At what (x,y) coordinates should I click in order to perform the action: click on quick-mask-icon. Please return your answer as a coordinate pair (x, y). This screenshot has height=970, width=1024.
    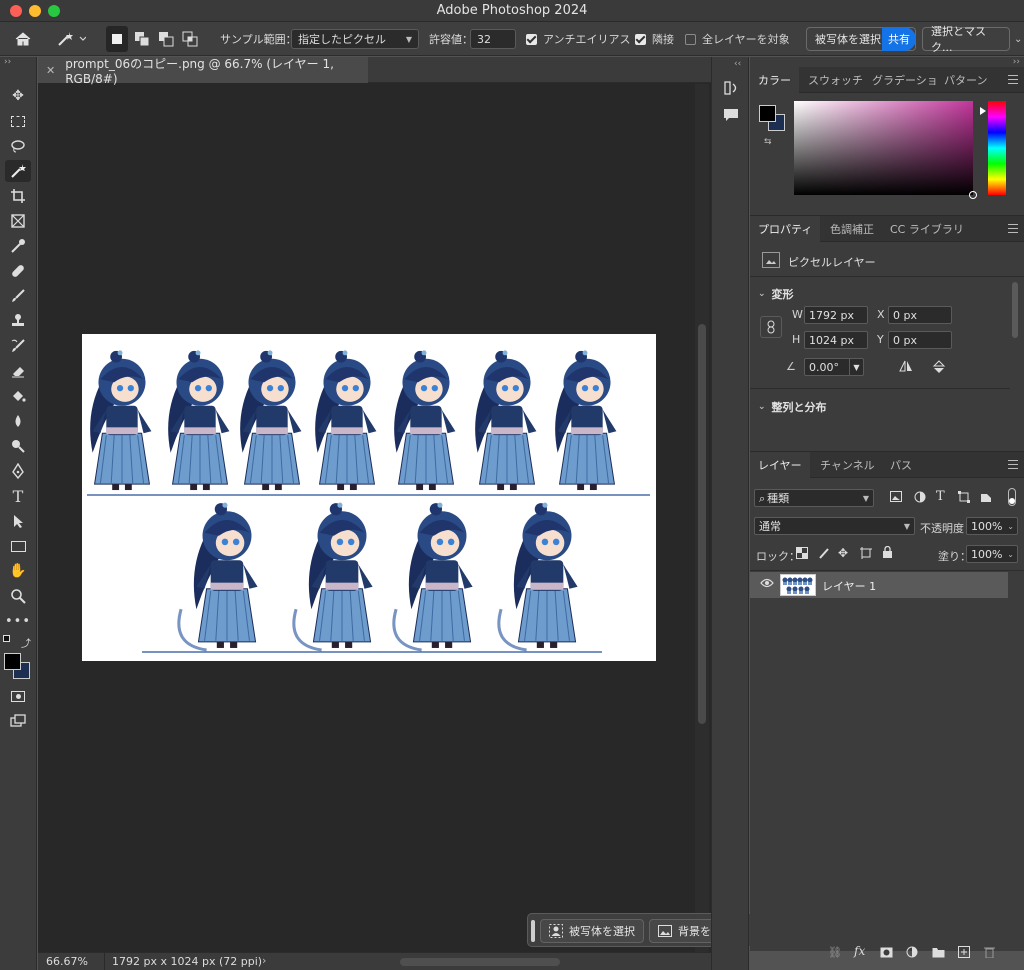
    Looking at the image, I should click on (18, 696).